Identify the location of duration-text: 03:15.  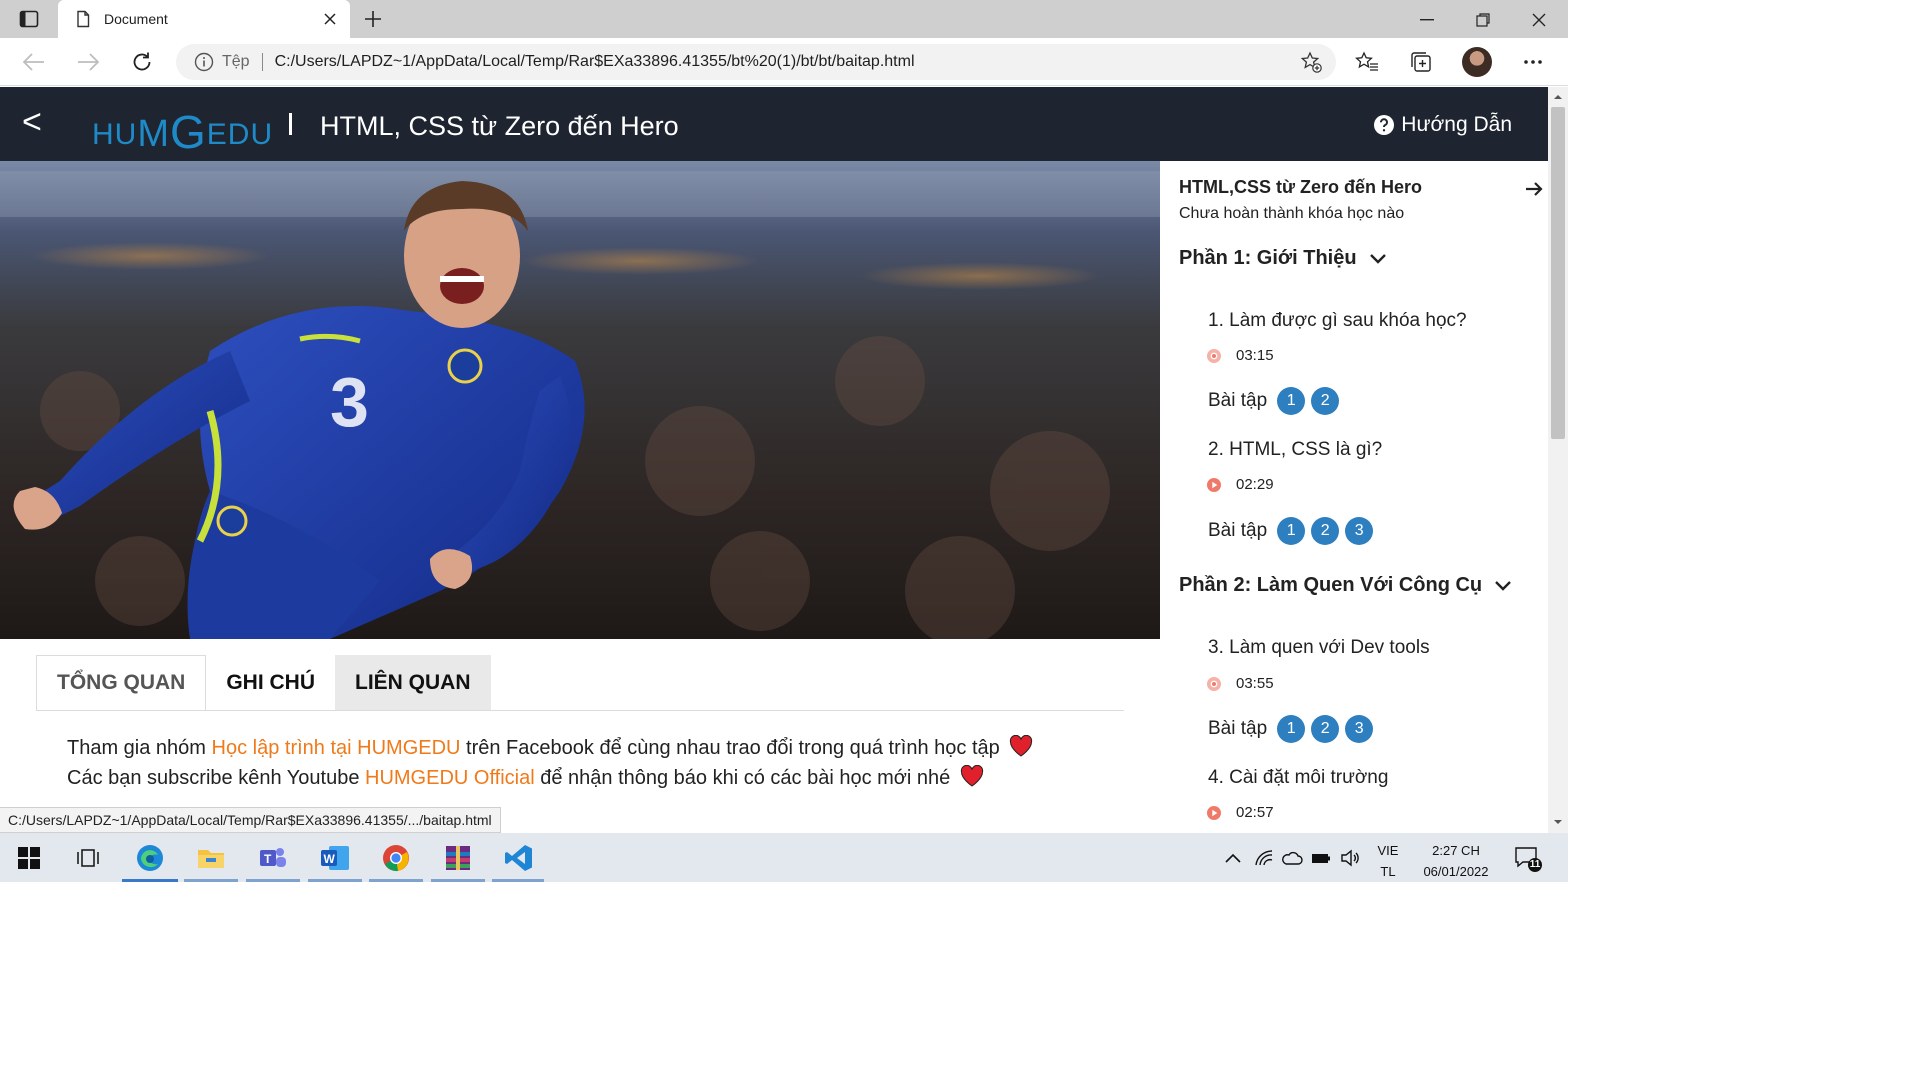
(1255, 355).